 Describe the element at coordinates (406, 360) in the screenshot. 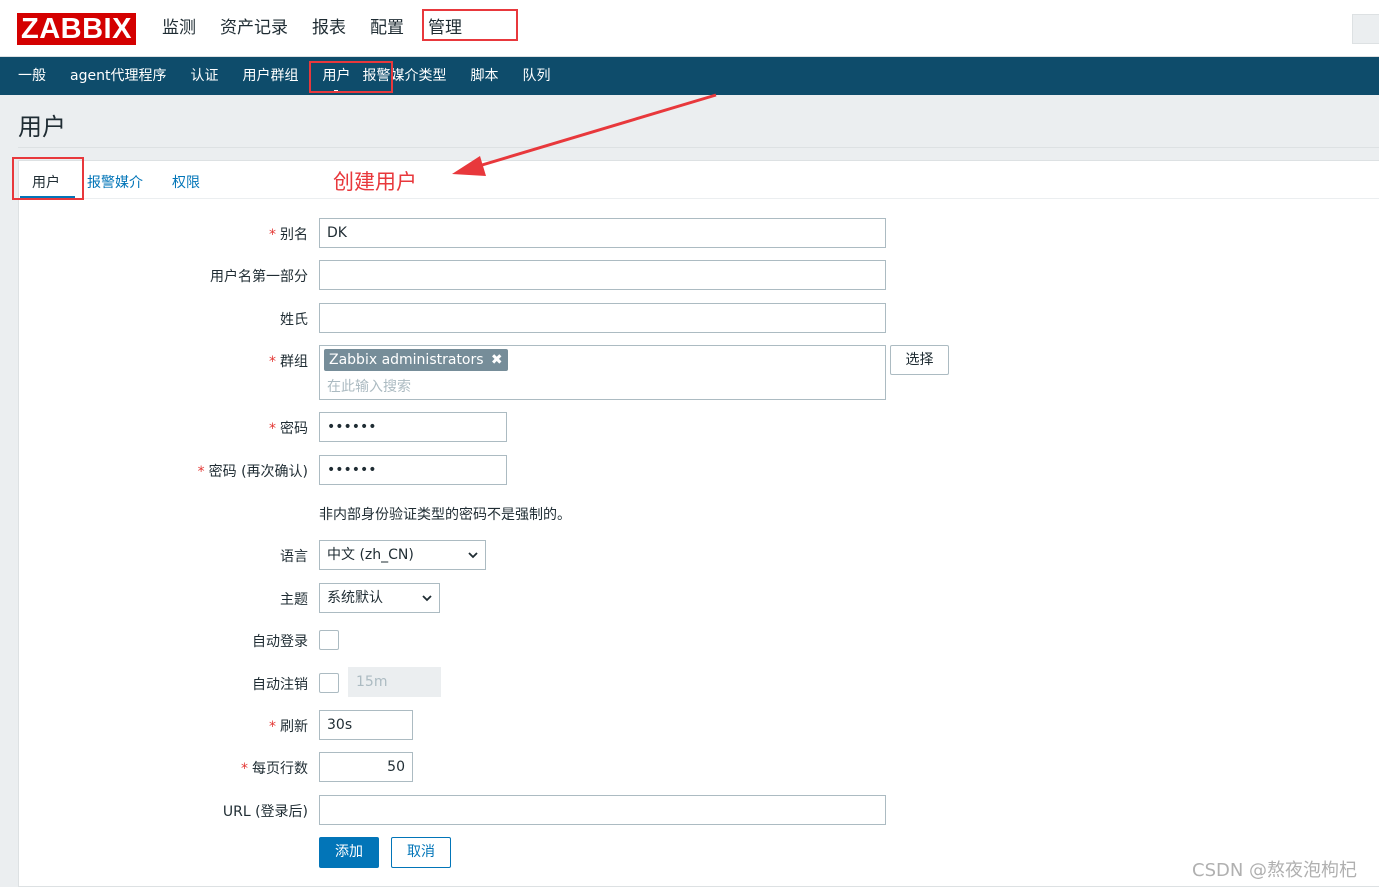

I see `group-chip-label: Zabbix administrators` at that location.